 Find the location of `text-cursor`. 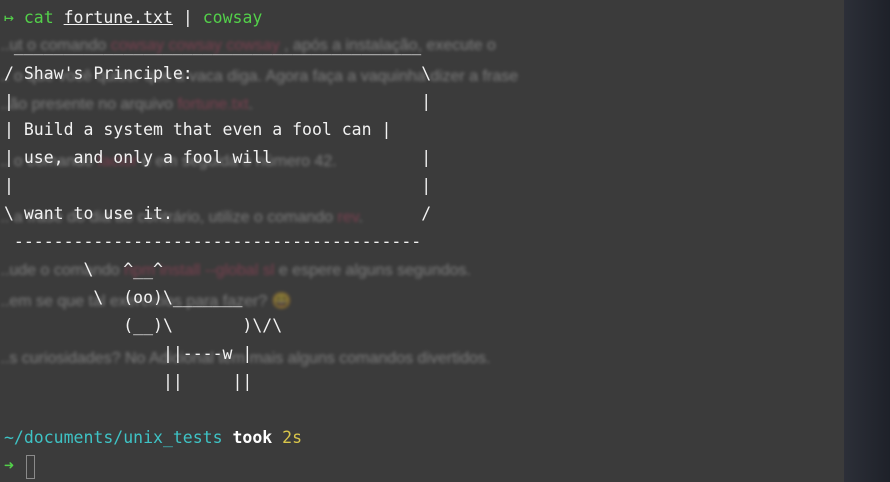

text-cursor is located at coordinates (30, 466).